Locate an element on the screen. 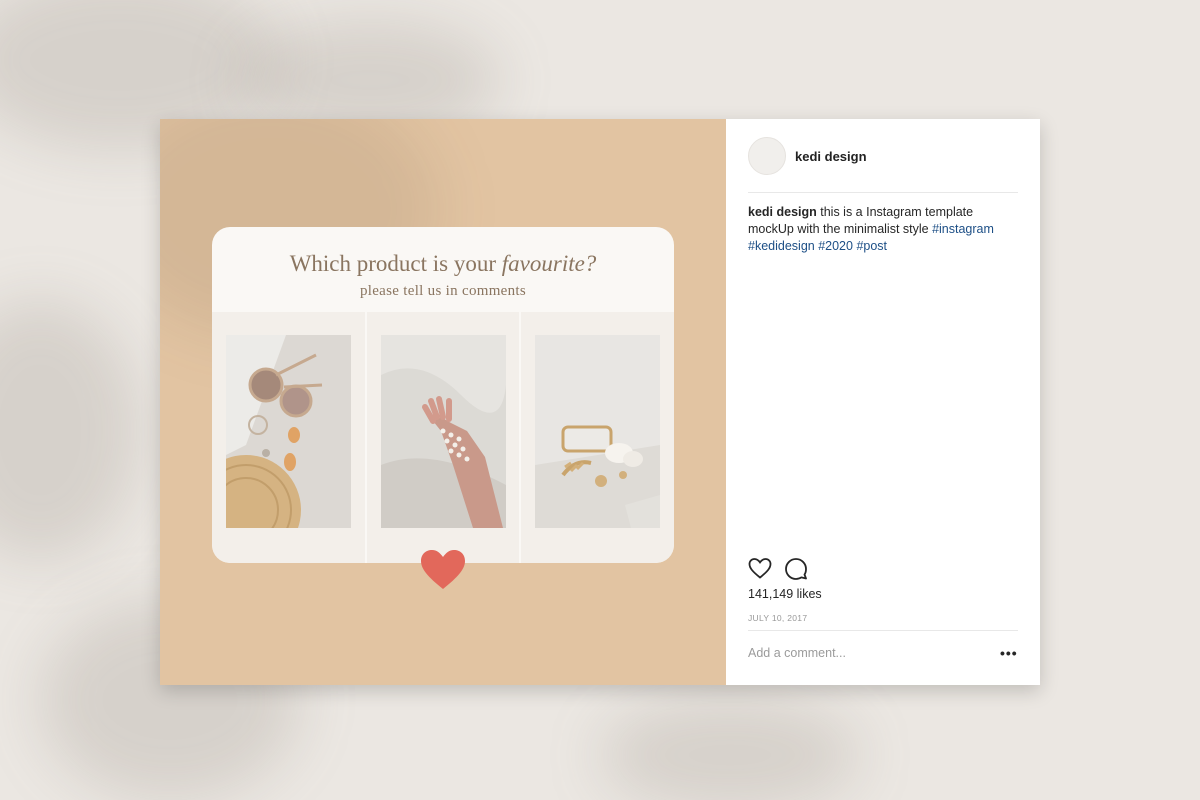 This screenshot has height=800, width=1200. product-photo-sunglasses is located at coordinates (288, 431).